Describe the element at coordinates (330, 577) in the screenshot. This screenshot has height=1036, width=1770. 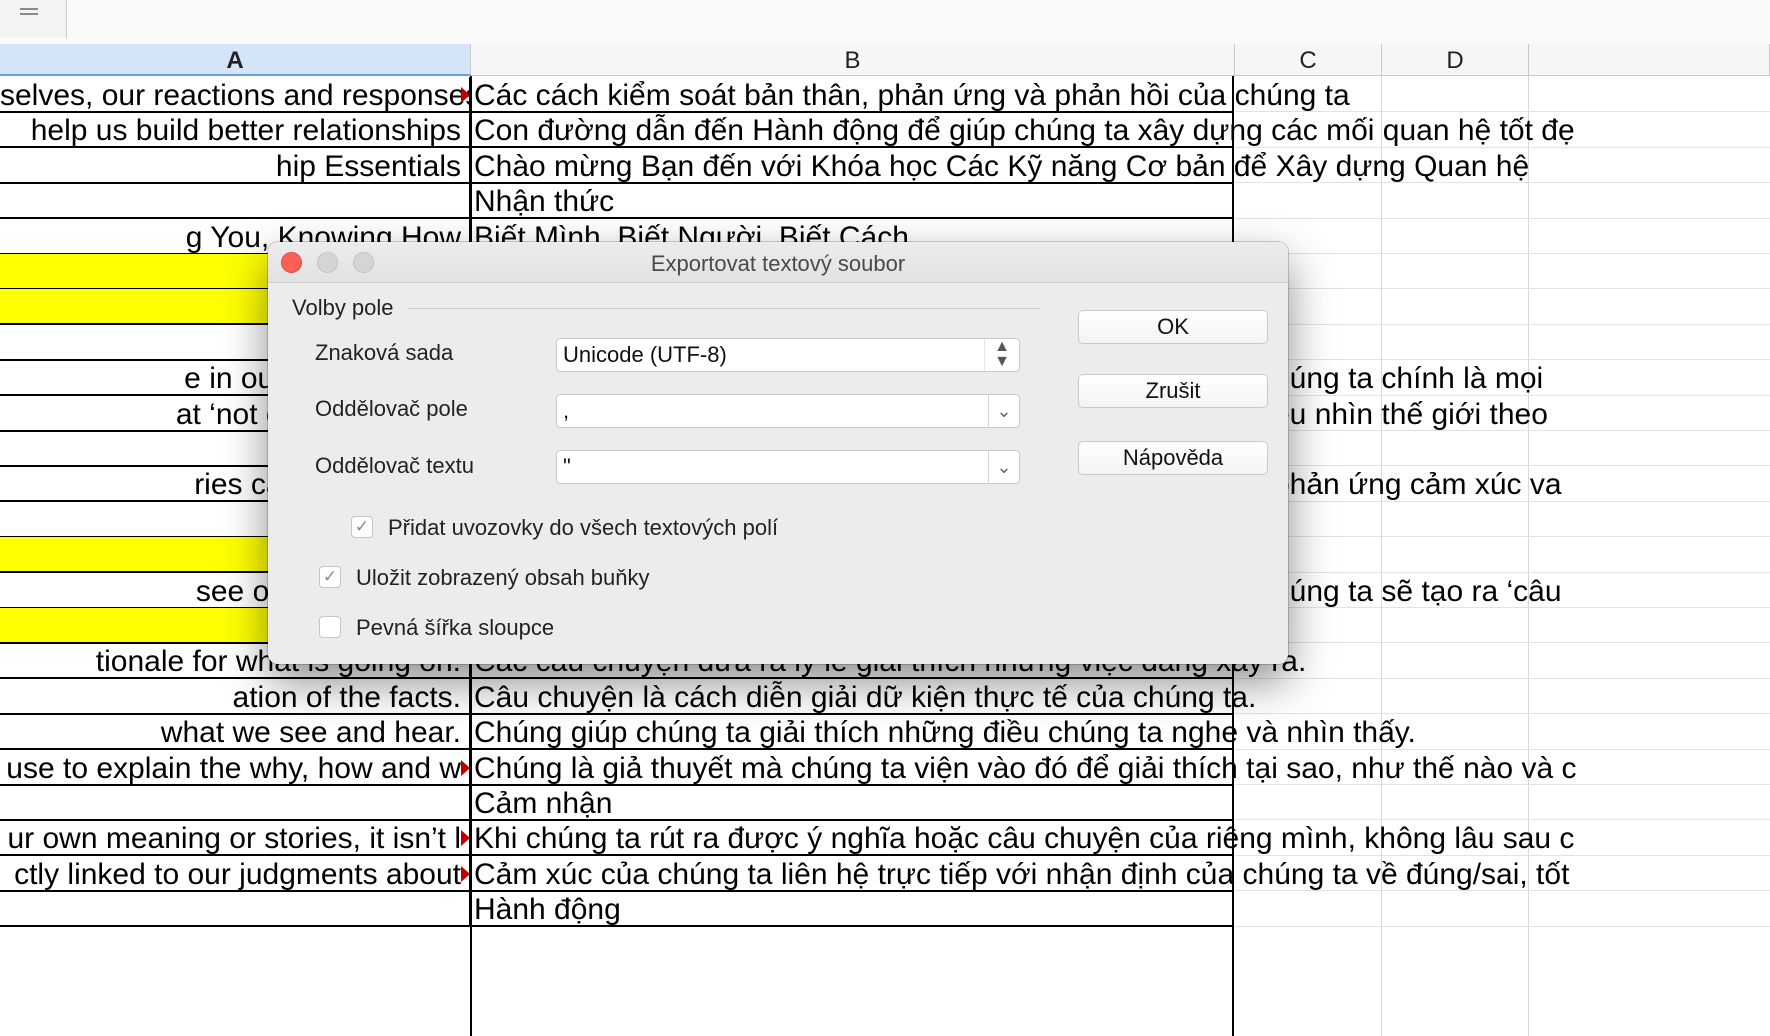
I see `save-as-shown-checkbox: ✓` at that location.